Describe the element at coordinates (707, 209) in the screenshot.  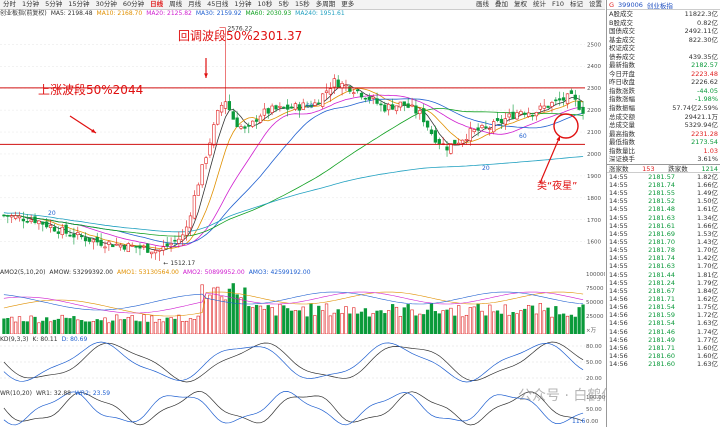
I see `tick-cell: 1.61亿` at that location.